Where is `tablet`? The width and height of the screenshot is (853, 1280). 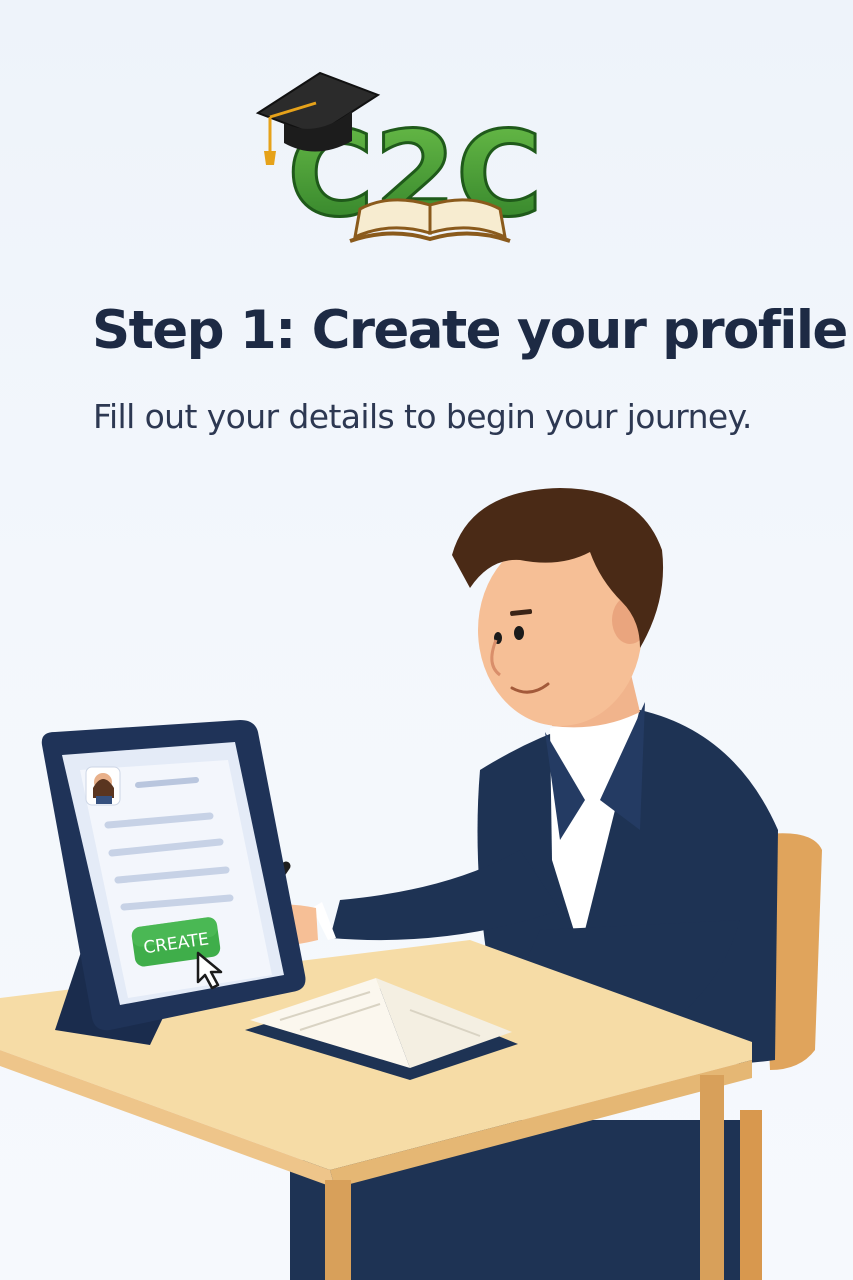 tablet is located at coordinates (173, 882).